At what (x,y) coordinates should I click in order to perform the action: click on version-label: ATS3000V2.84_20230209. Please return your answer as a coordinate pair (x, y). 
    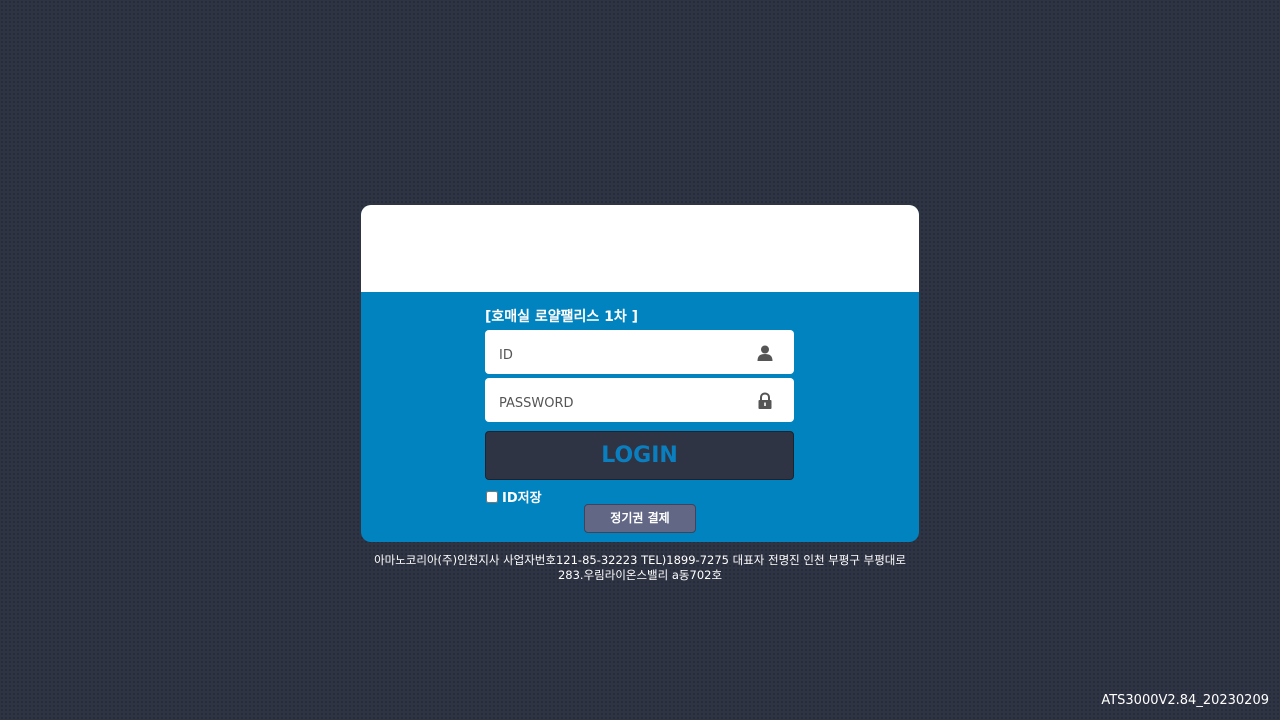
    Looking at the image, I should click on (1185, 700).